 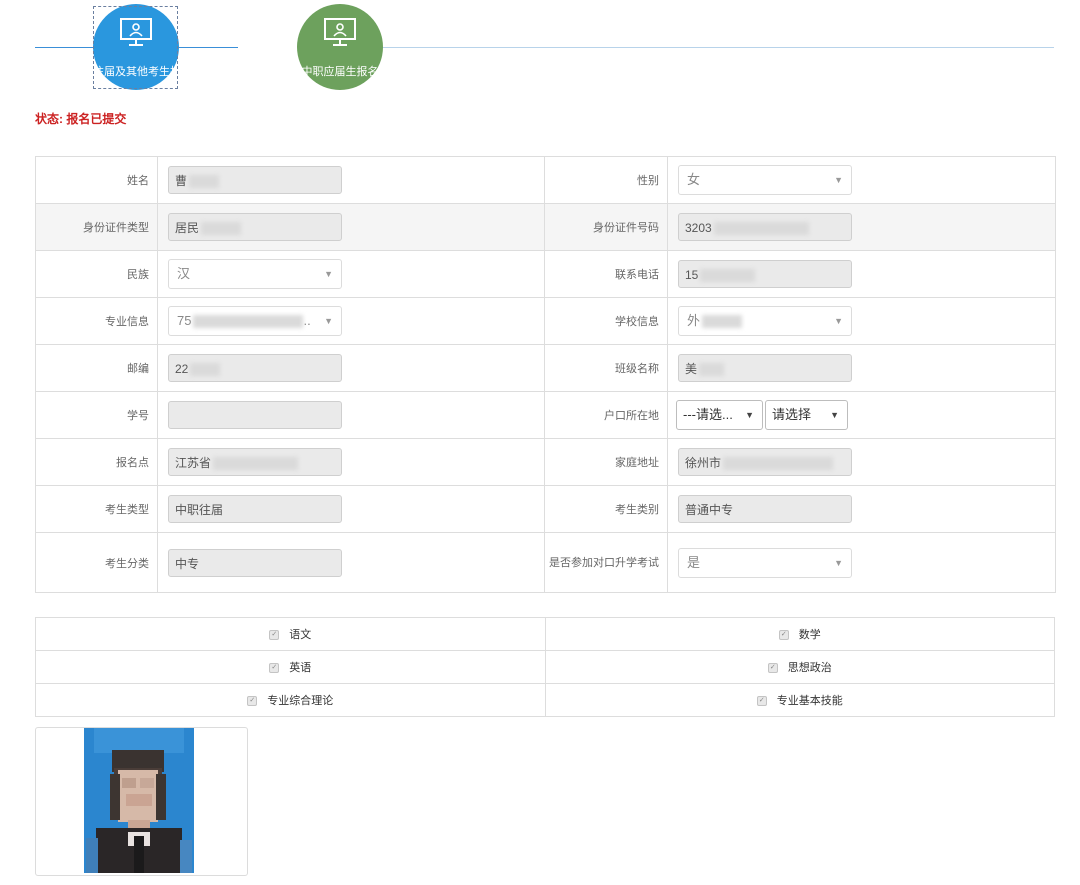 What do you see at coordinates (255, 415) in the screenshot?
I see `student-no-field` at bounding box center [255, 415].